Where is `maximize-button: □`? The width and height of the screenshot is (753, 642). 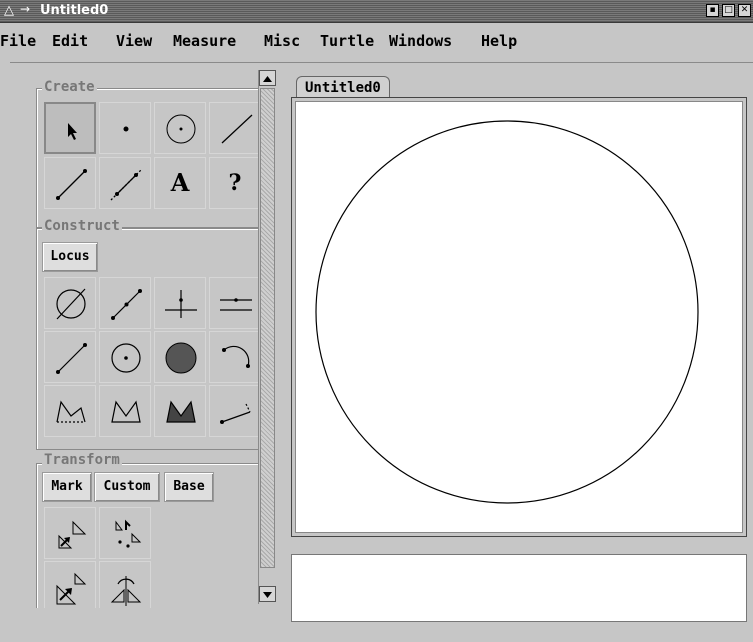 maximize-button: □ is located at coordinates (728, 10).